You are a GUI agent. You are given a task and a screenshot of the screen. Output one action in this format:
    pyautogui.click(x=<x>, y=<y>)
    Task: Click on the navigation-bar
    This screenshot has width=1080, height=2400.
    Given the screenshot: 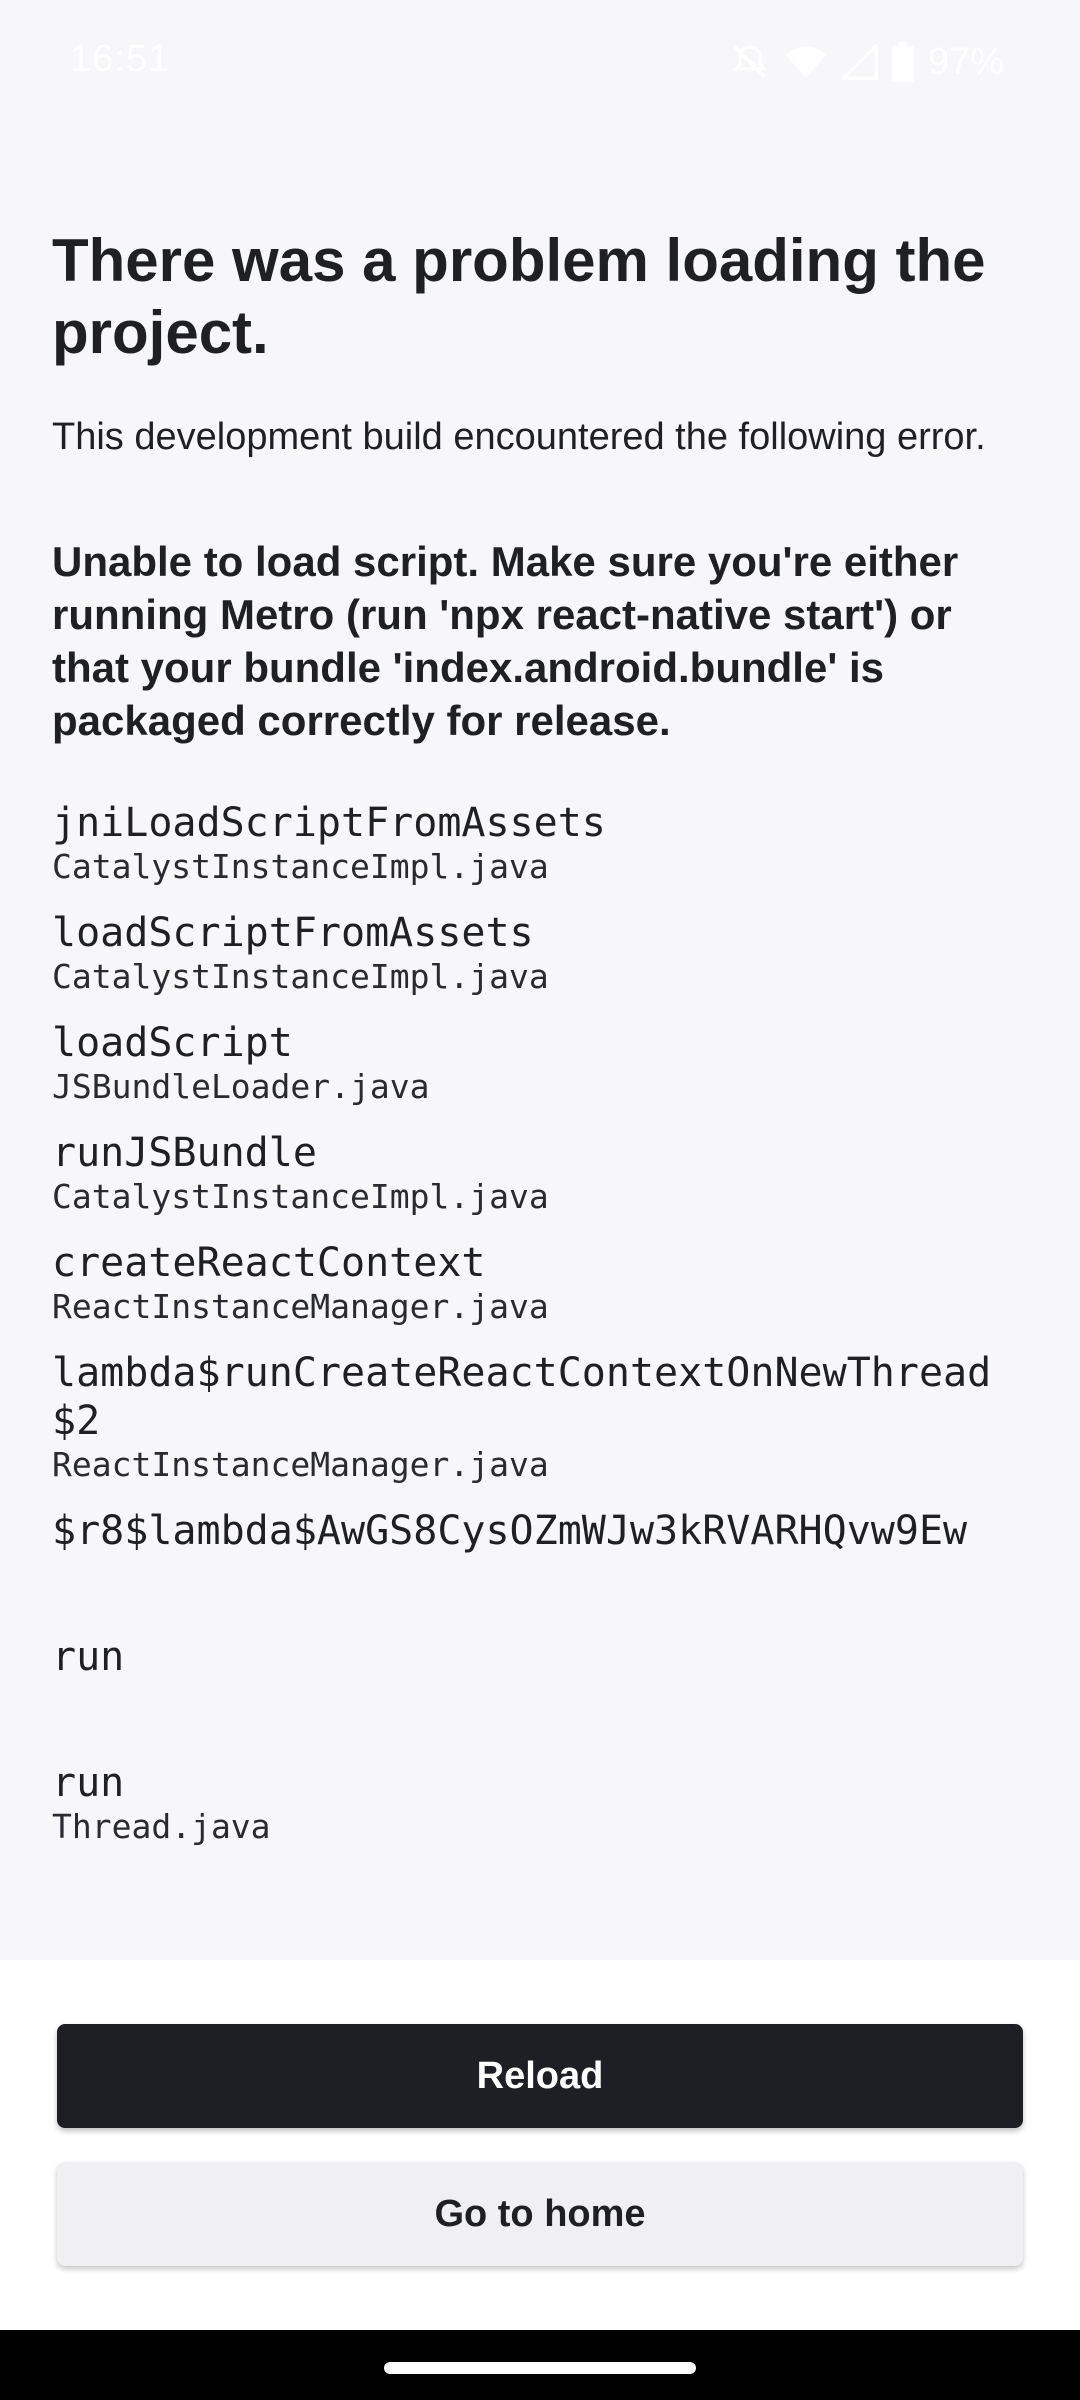 What is the action you would take?
    pyautogui.click(x=540, y=2365)
    